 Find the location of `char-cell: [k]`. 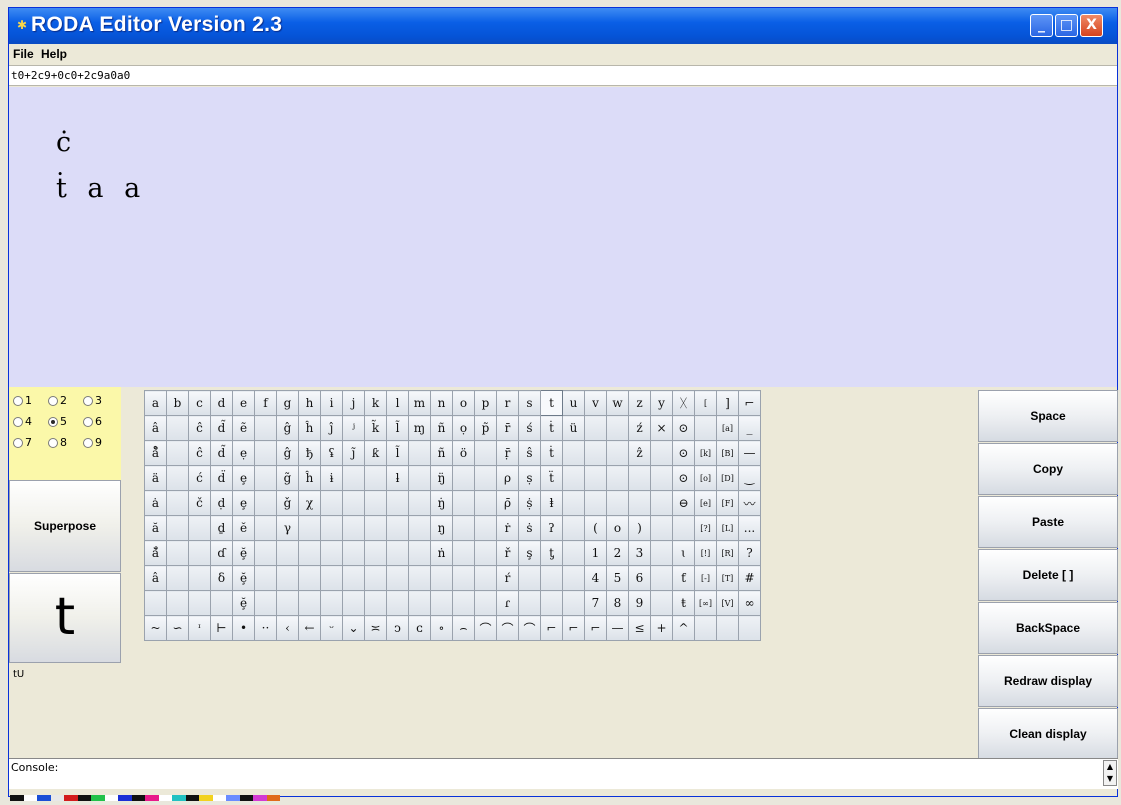

char-cell: [k] is located at coordinates (705, 453).